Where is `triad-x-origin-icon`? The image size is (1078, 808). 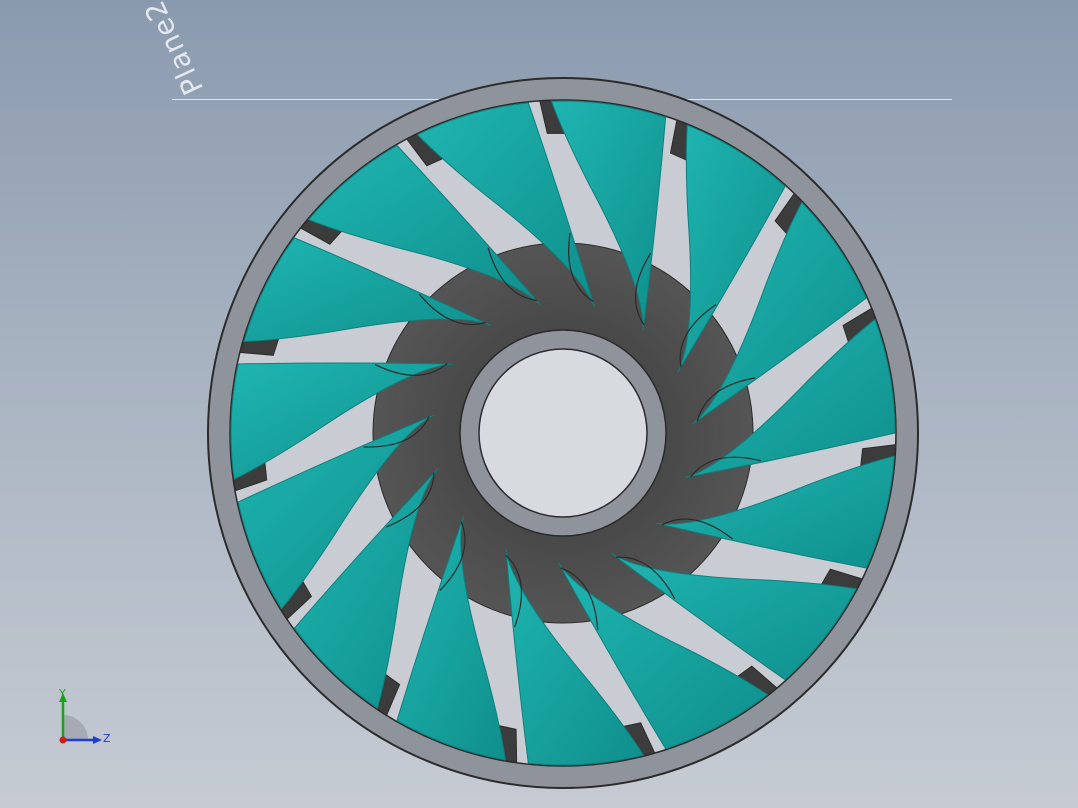
triad-x-origin-icon is located at coordinates (63, 740).